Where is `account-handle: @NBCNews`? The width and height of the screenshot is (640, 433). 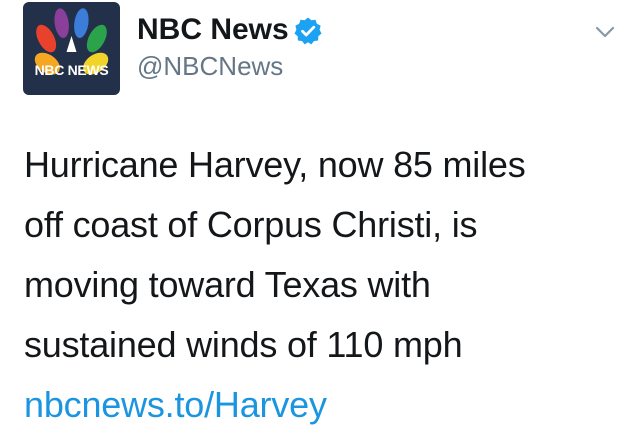 account-handle: @NBCNews is located at coordinates (210, 66).